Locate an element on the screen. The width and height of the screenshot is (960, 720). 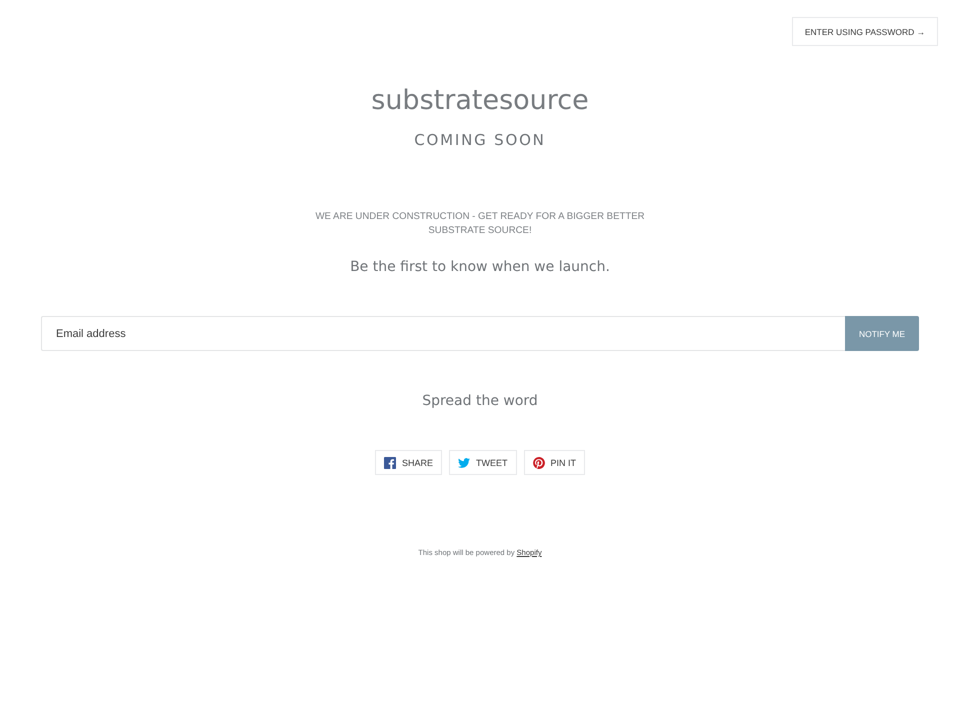
coming-soon-subtitle: COMING SOON is located at coordinates (480, 140).